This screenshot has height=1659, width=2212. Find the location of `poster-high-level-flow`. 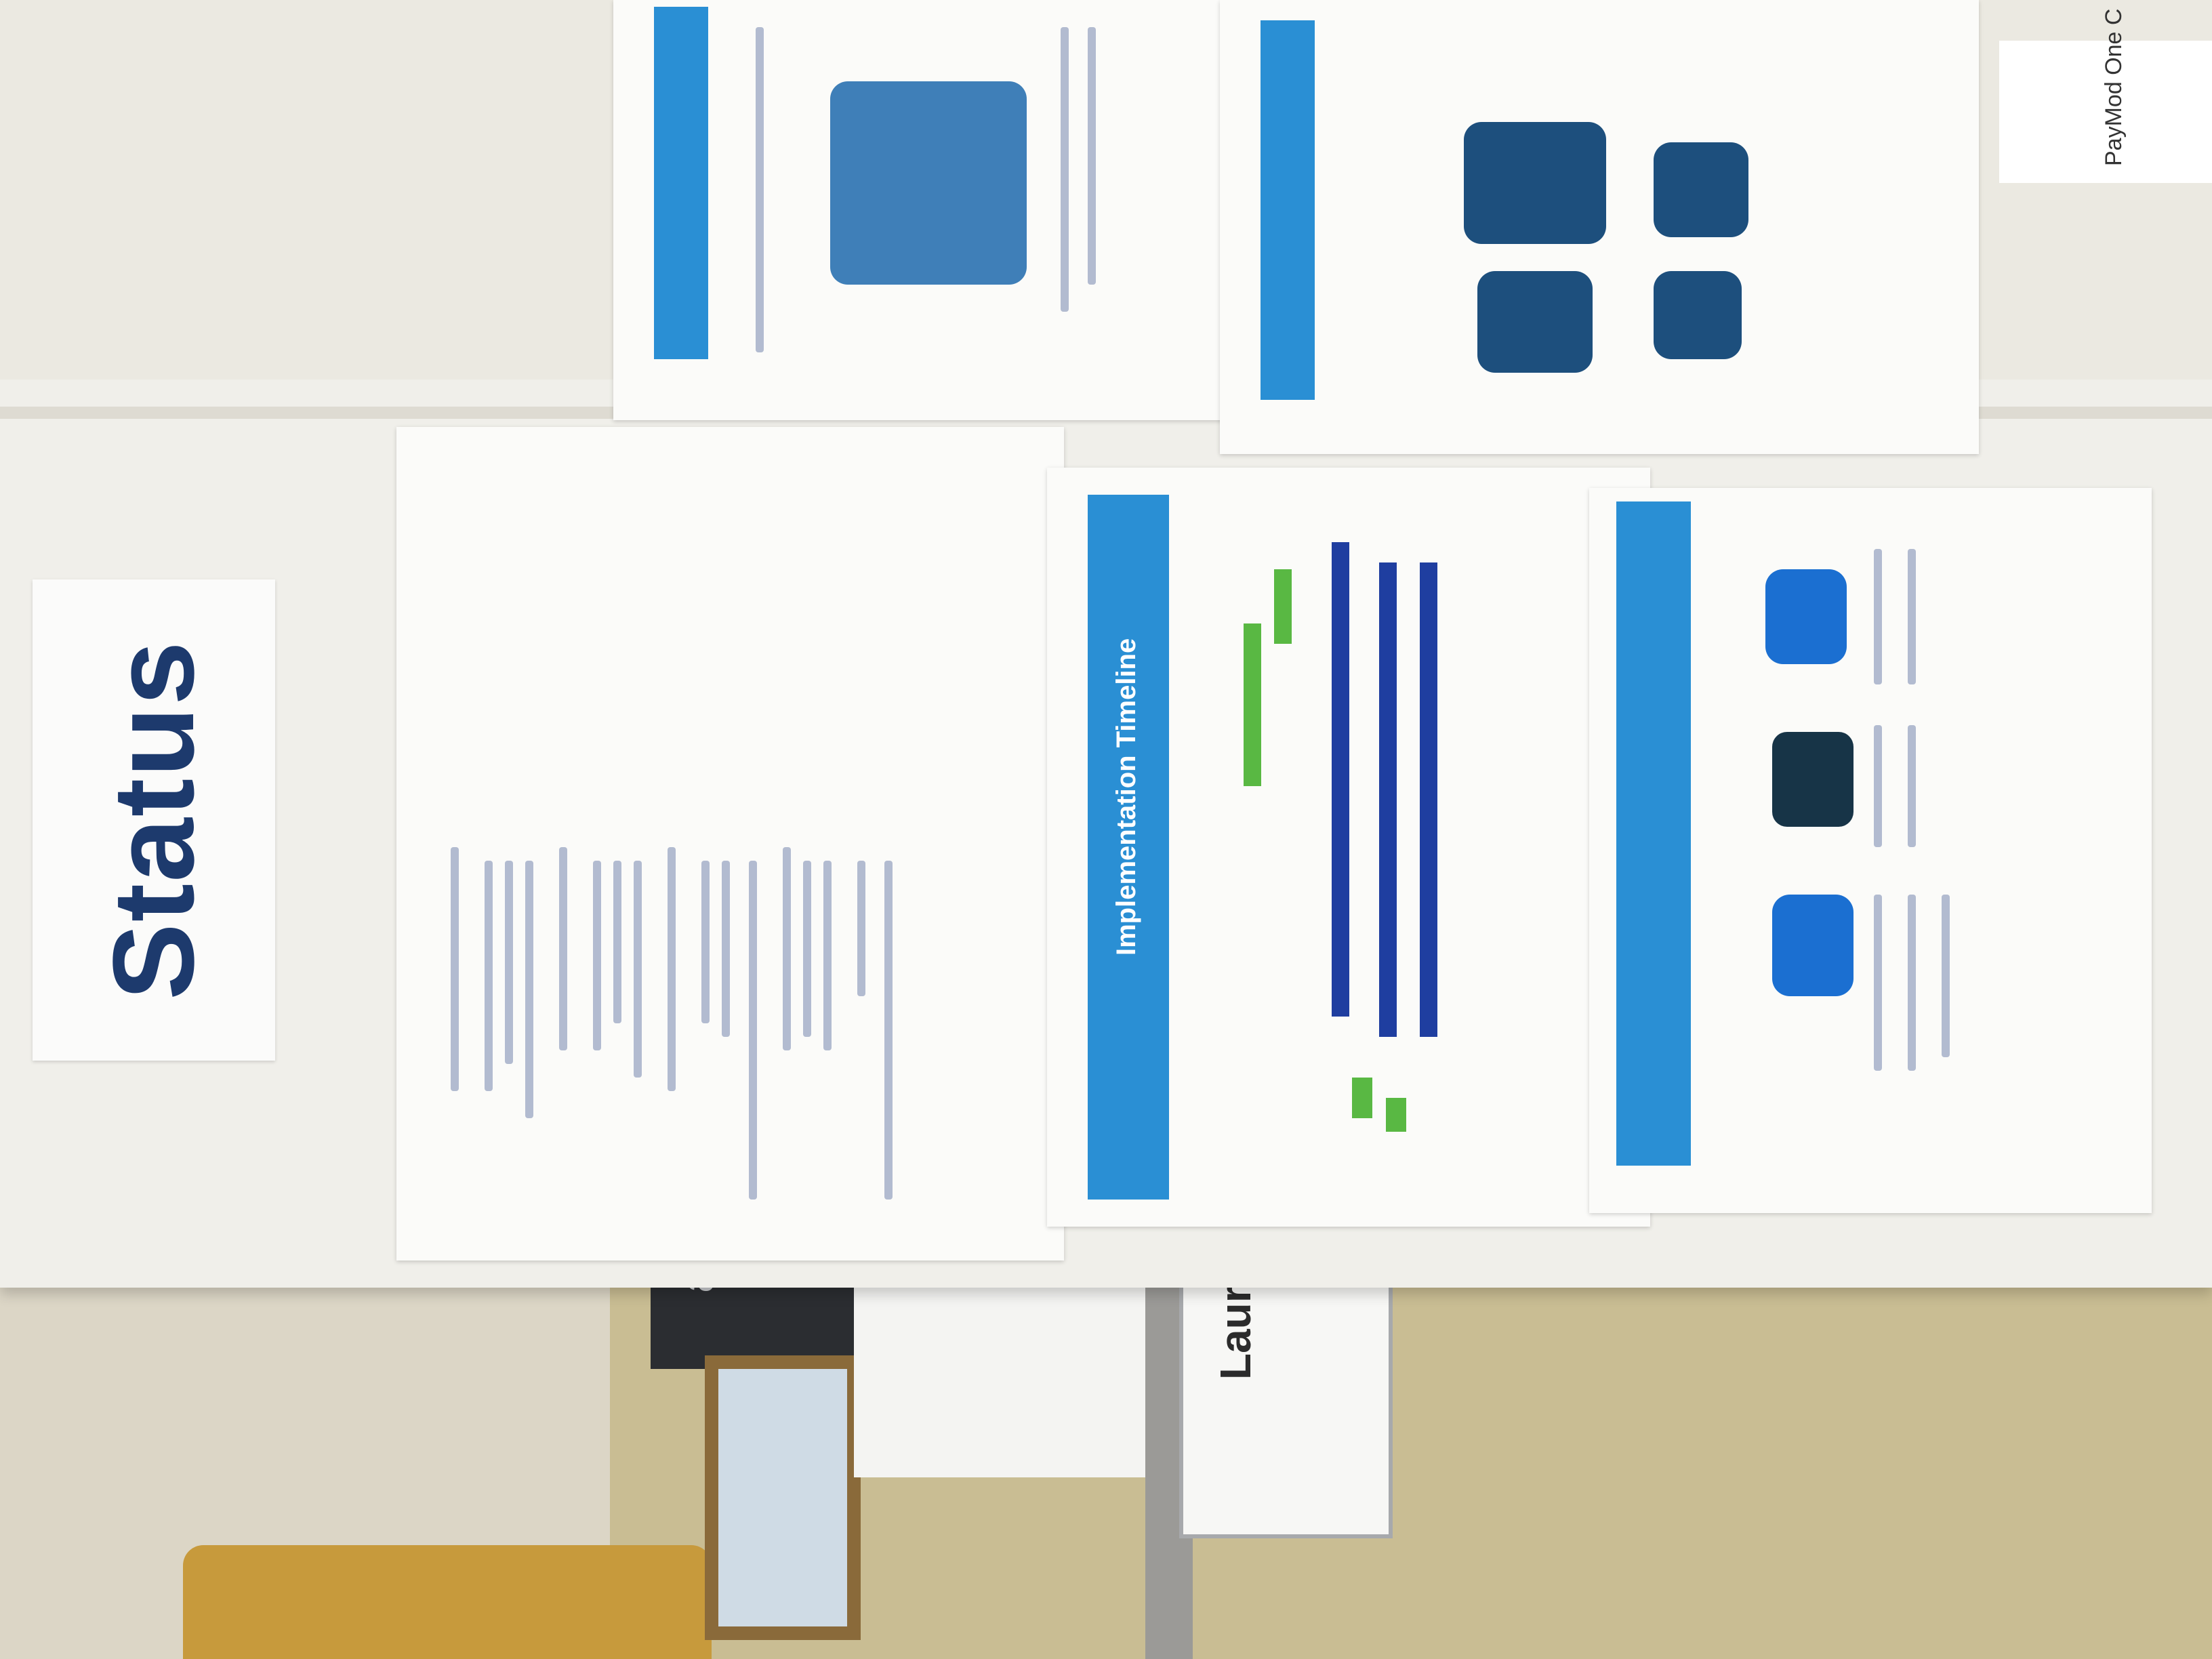

poster-high-level-flow is located at coordinates (1600, 227).